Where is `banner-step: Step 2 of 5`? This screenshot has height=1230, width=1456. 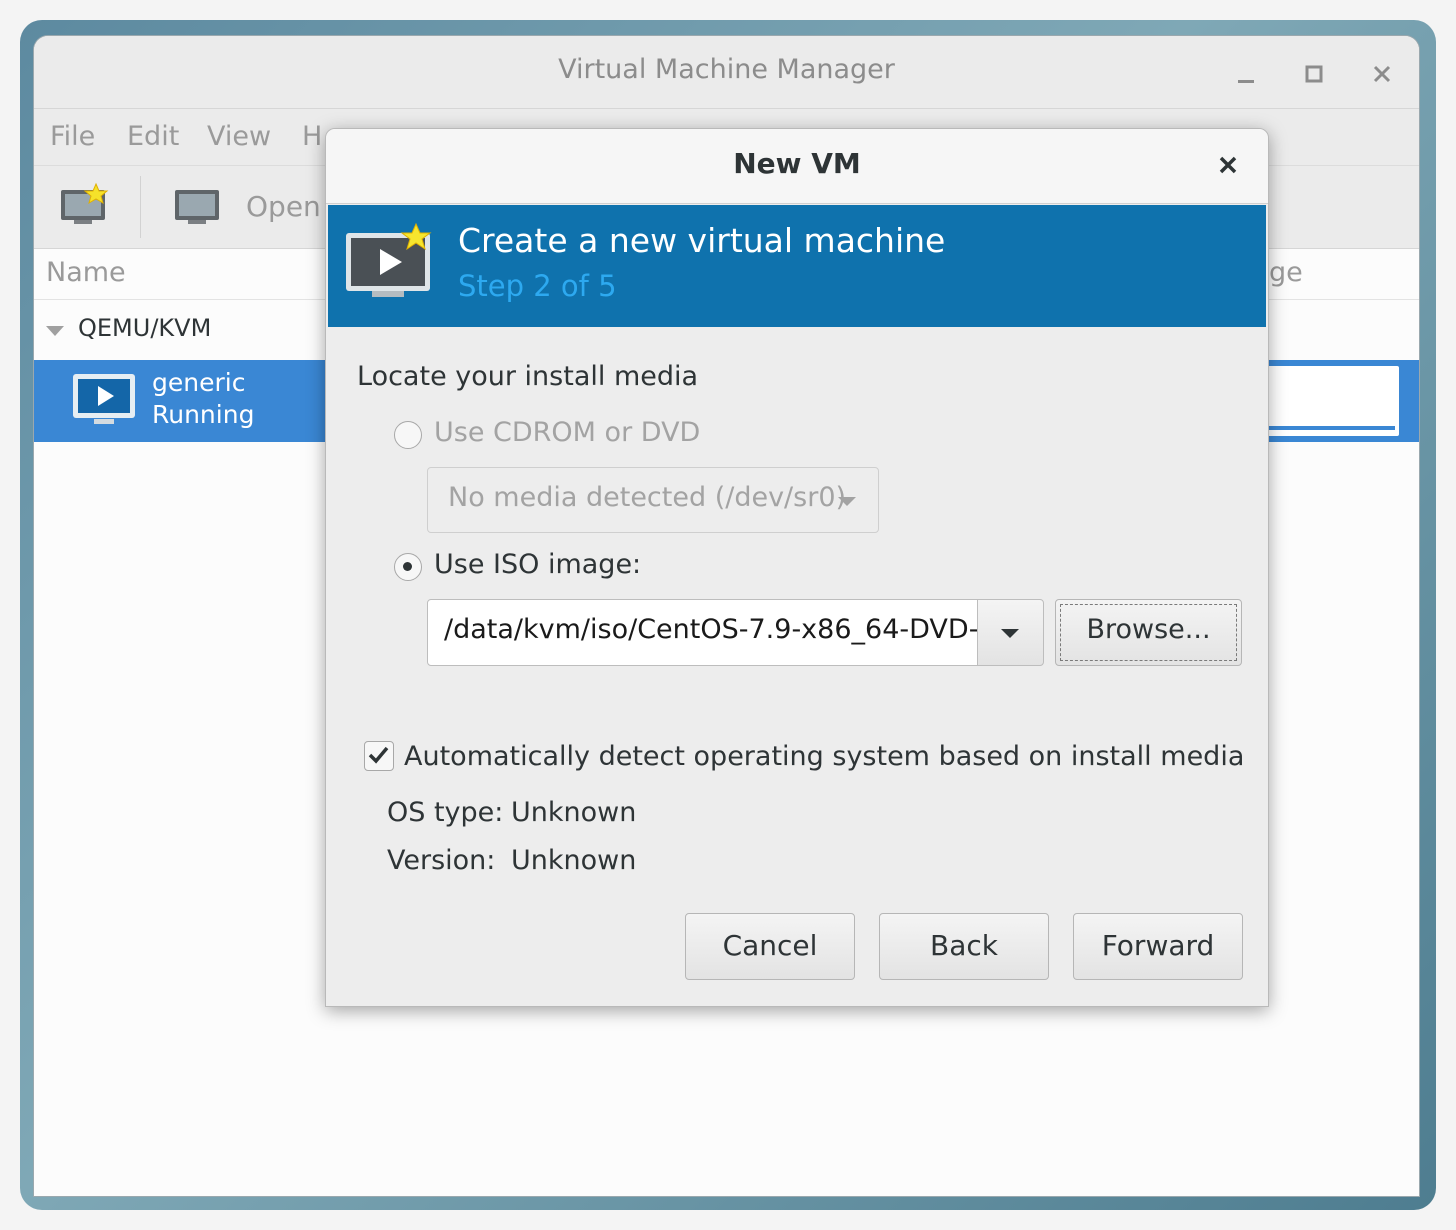
banner-step: Step 2 of 5 is located at coordinates (537, 286).